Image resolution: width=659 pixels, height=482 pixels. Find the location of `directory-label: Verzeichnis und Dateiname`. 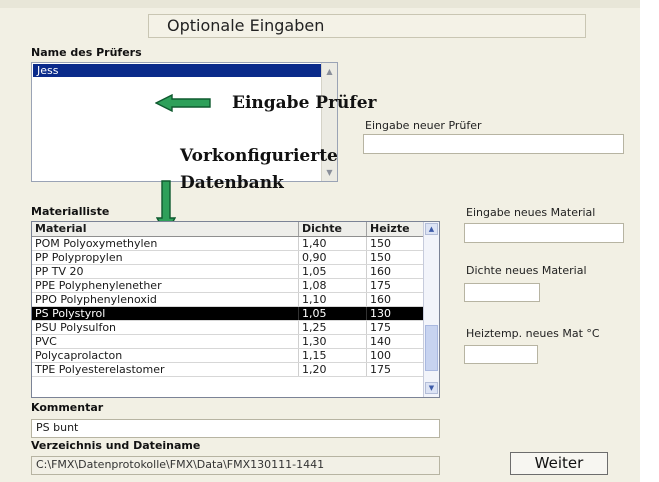

directory-label: Verzeichnis und Dateiname is located at coordinates (116, 445).